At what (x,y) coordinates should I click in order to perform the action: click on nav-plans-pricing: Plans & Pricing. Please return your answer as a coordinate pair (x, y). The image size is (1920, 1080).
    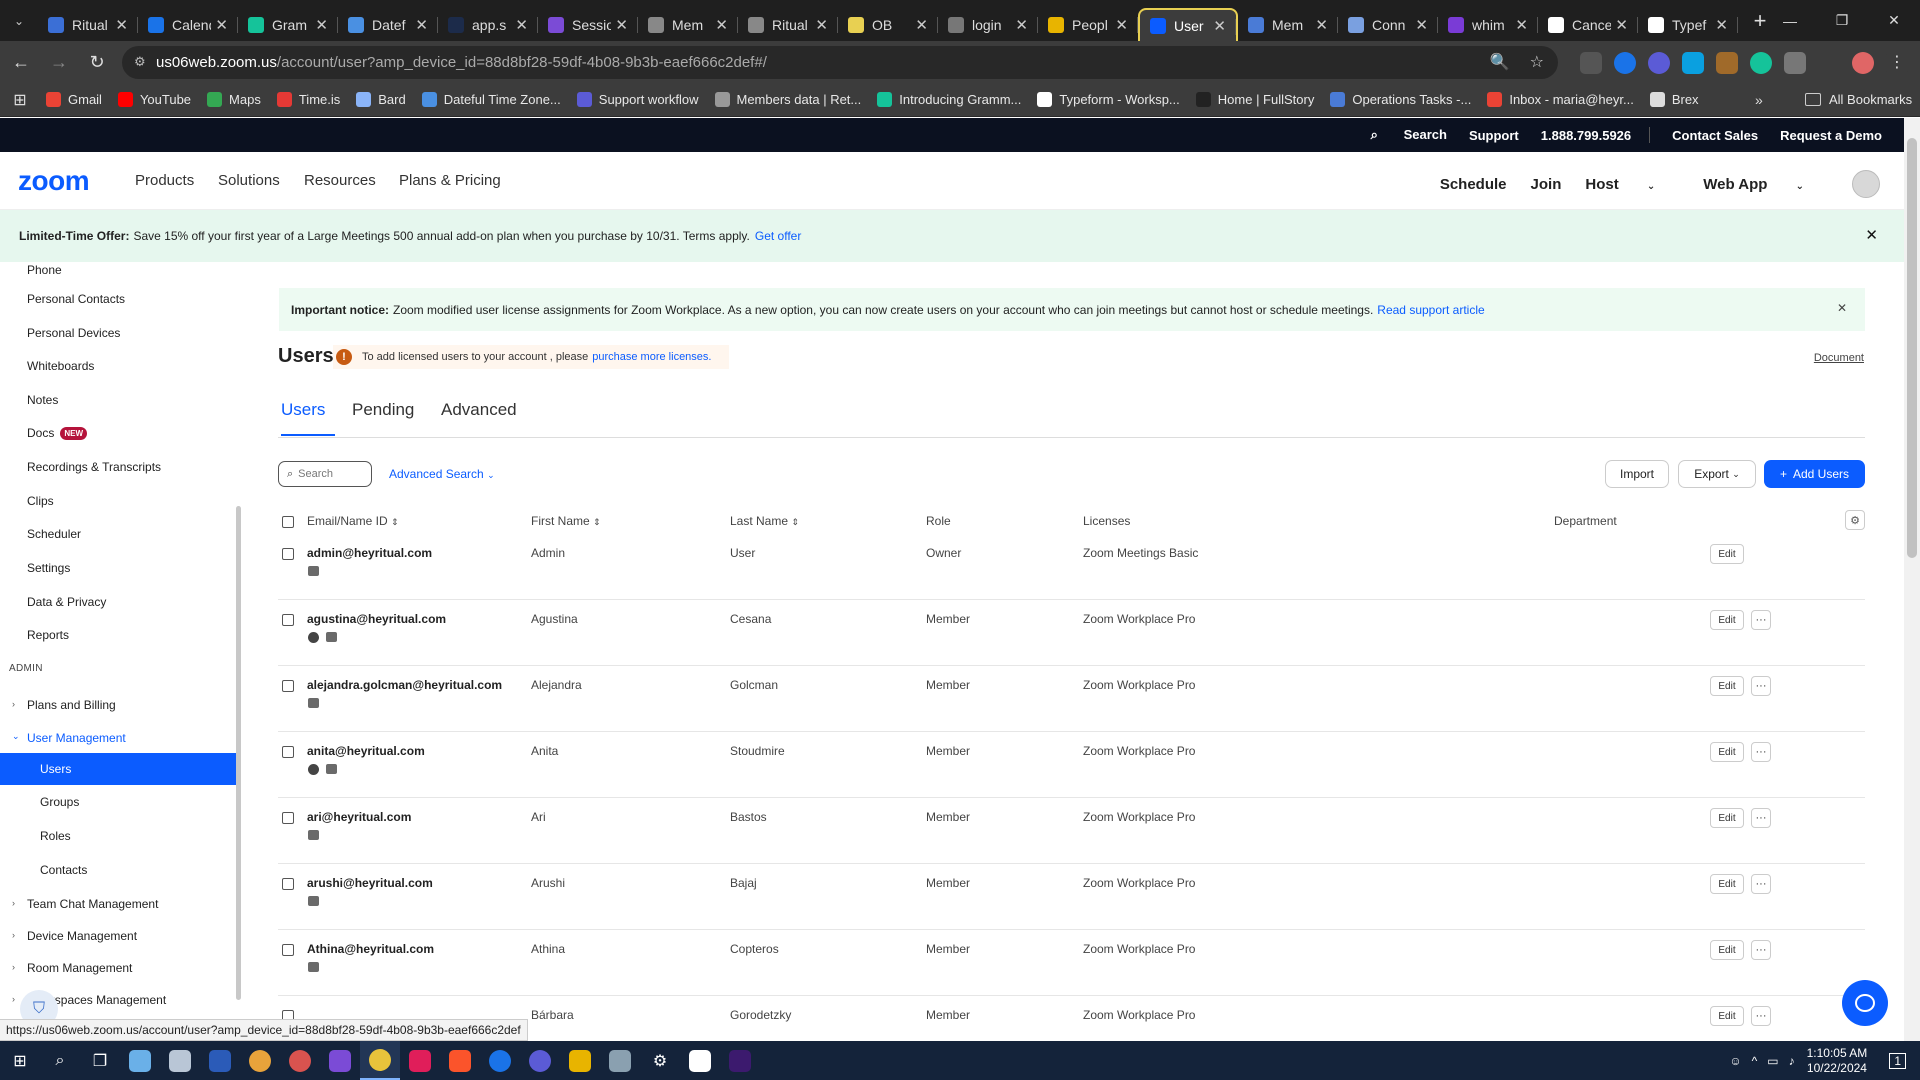
    Looking at the image, I should click on (450, 180).